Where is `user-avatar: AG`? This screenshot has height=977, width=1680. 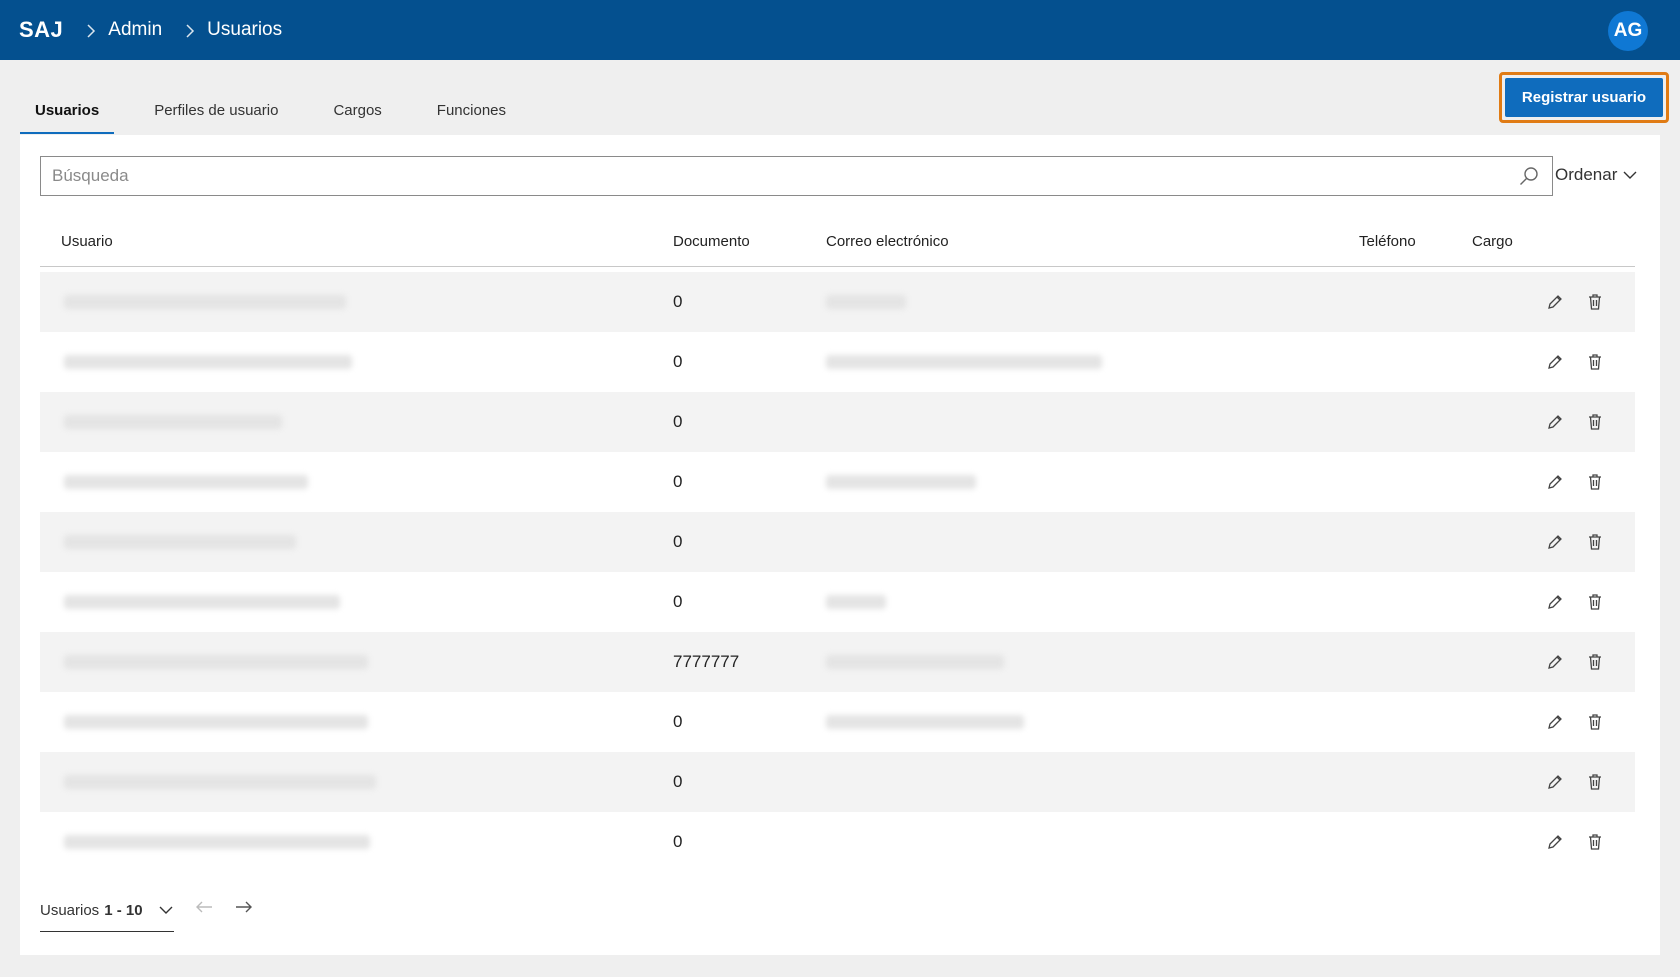
user-avatar: AG is located at coordinates (1628, 31).